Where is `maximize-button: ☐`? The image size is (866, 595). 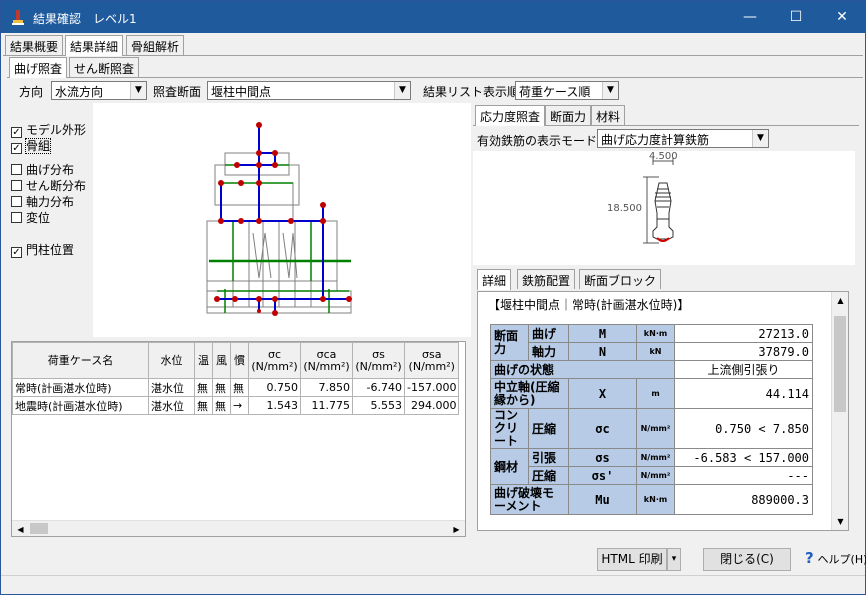
maximize-button: ☐ is located at coordinates (796, 17).